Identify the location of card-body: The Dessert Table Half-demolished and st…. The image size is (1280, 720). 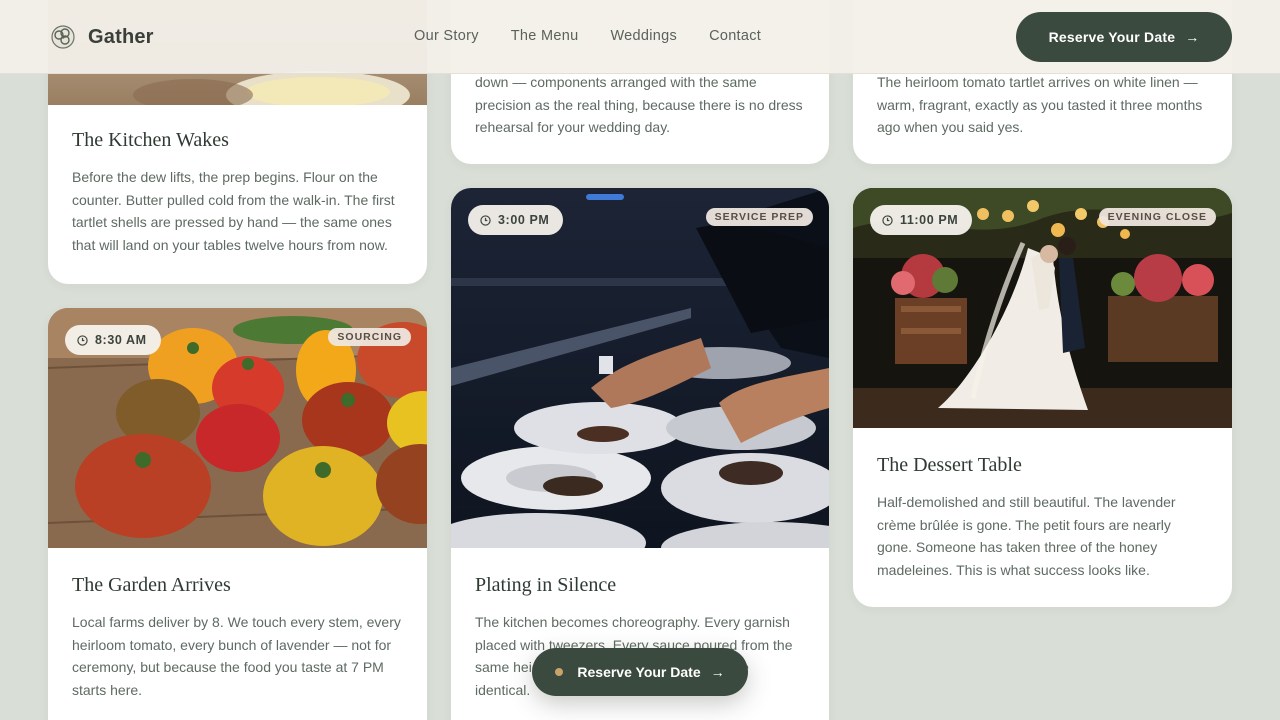
(1042, 517).